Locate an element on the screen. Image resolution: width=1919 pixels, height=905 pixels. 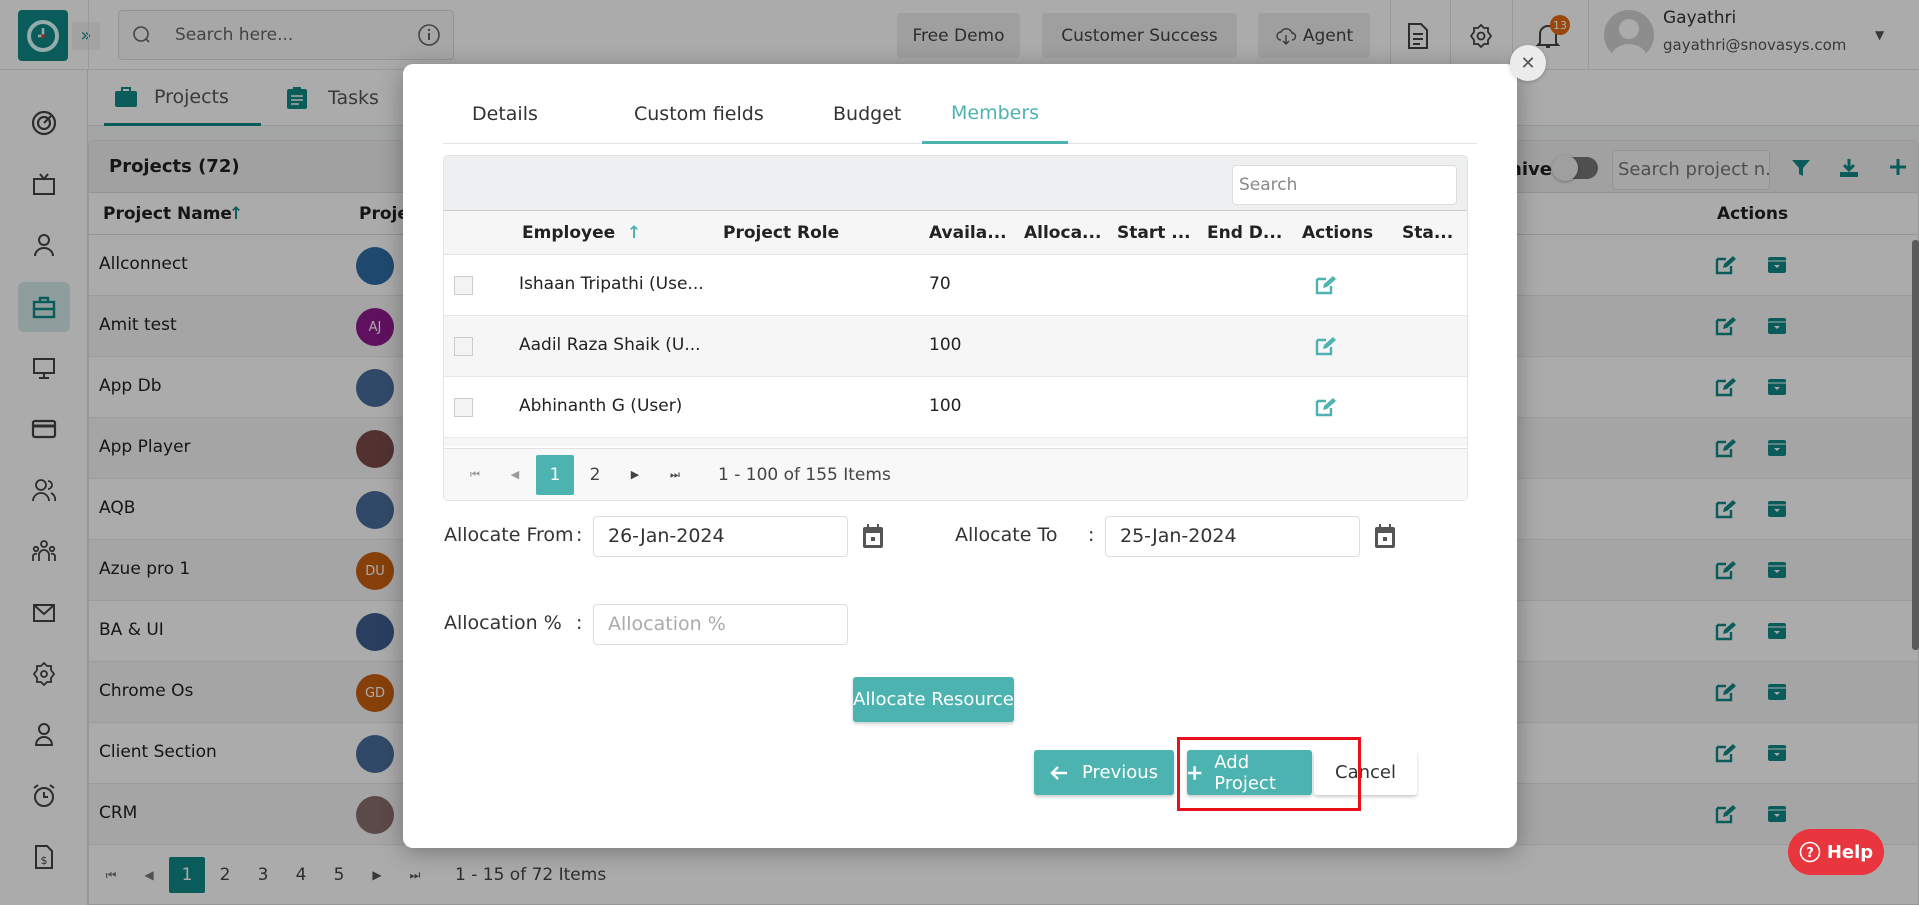
available-value: 70 is located at coordinates (940, 284).